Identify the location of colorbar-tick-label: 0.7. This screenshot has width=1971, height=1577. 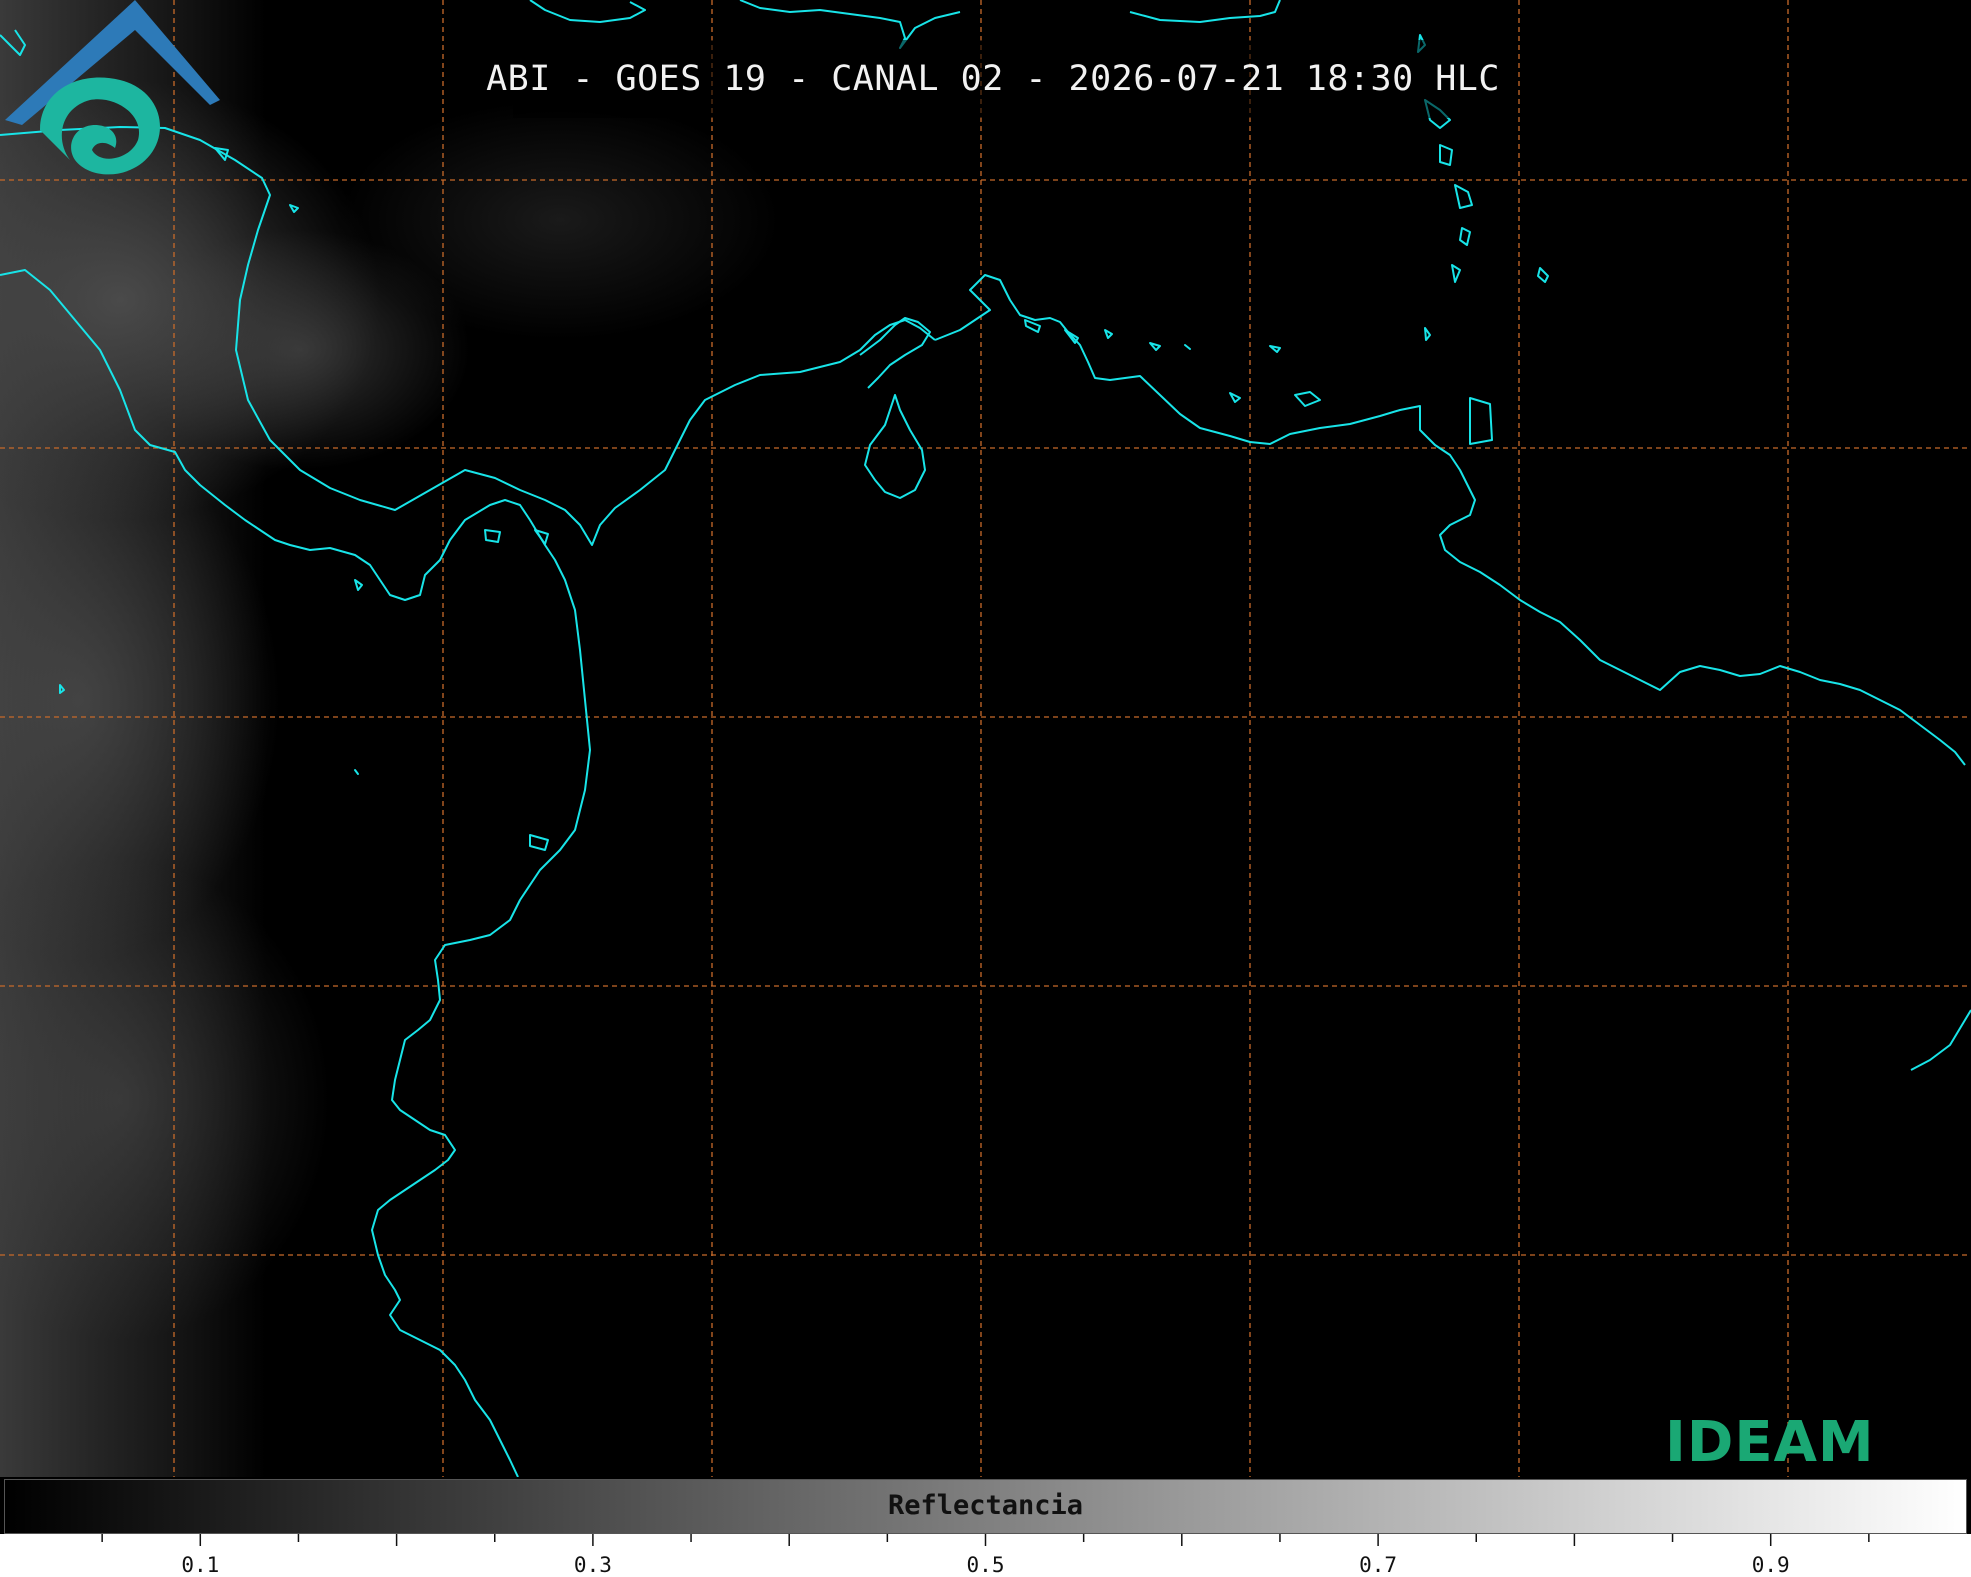
(1378, 1565).